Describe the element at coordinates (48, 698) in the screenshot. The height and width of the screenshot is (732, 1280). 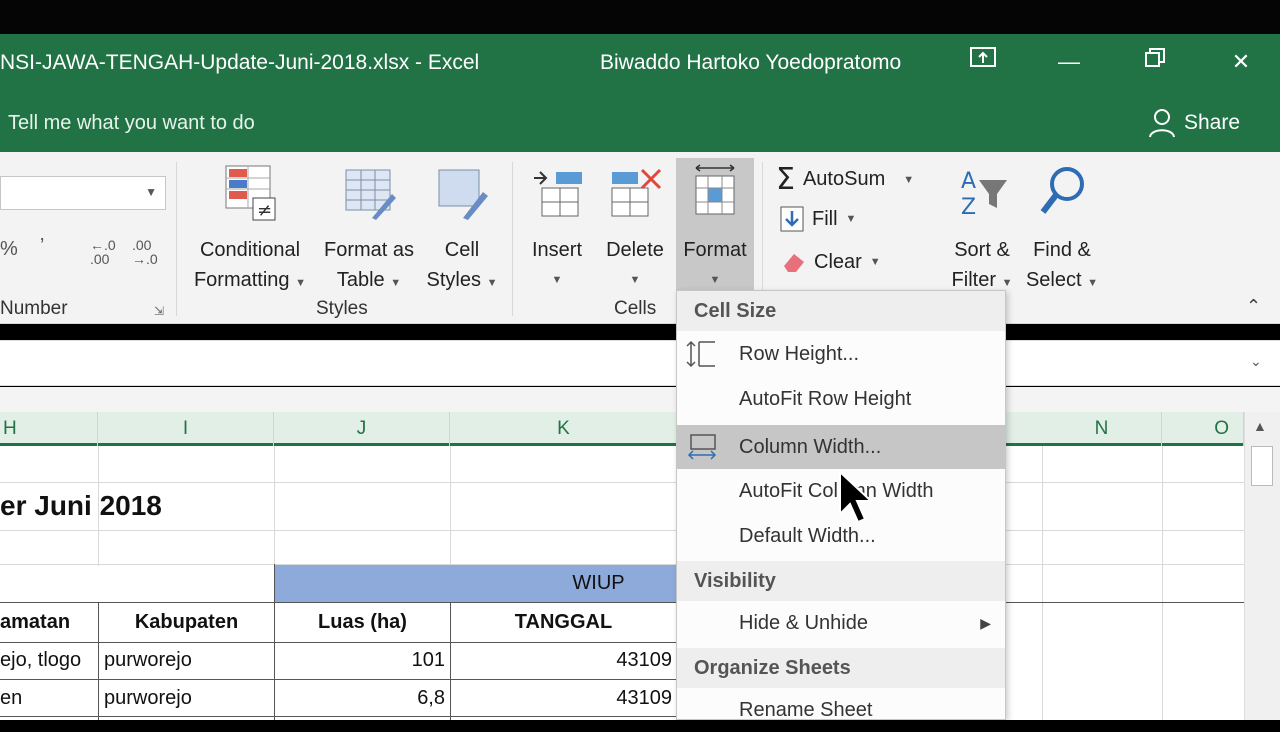
I see `kecamatan-cell: en` at that location.